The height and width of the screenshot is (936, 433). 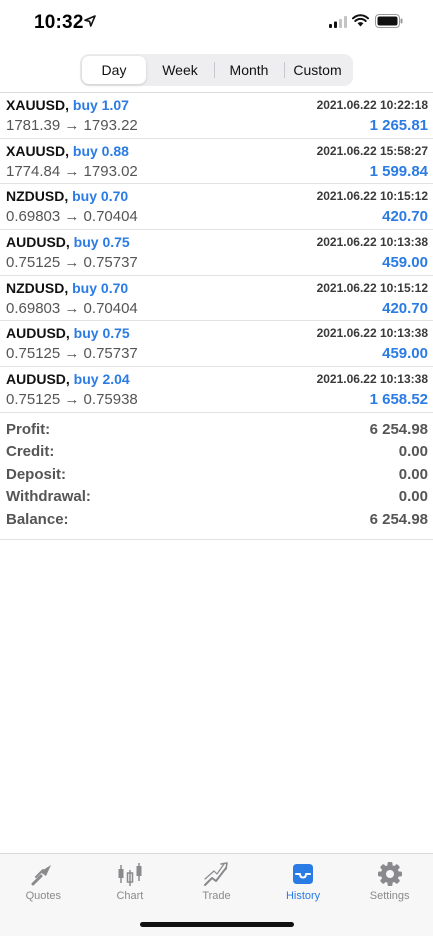 I want to click on quotes-icon, so click(x=41, y=875).